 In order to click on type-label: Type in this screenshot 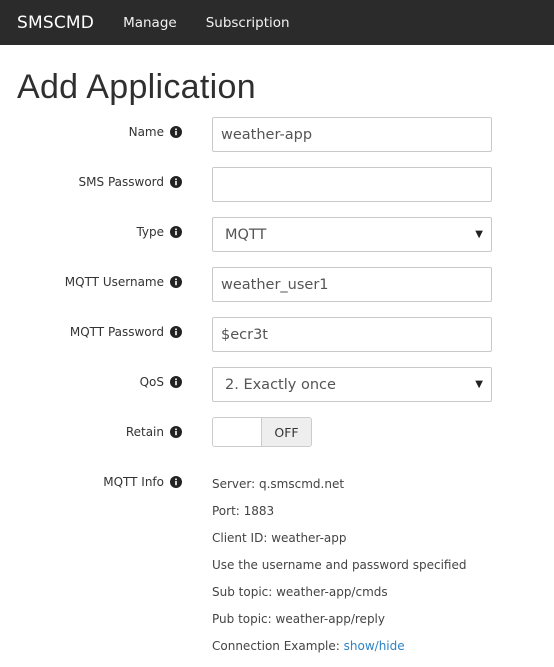, I will do `click(159, 232)`.